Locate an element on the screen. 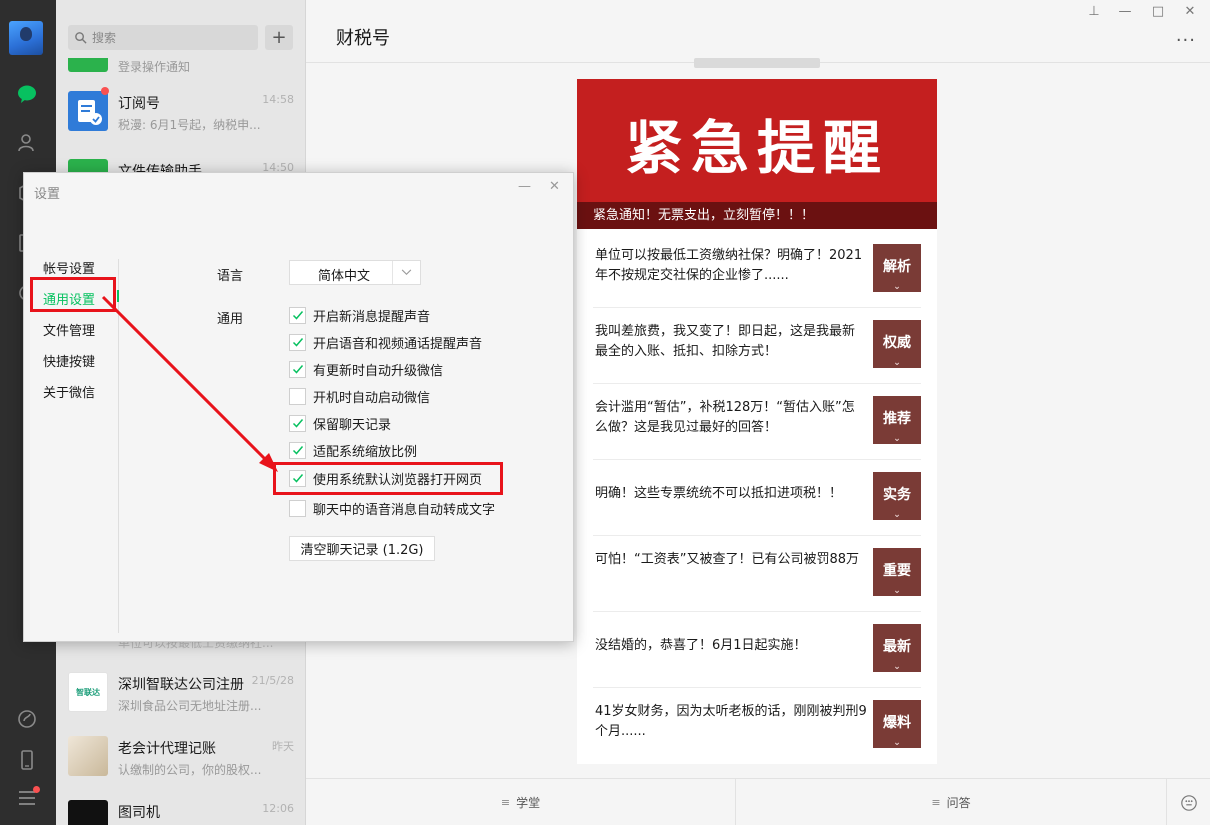 This screenshot has height=825, width=1210. option-dpi-scaling: 适配系统缩放比例 is located at coordinates (353, 450).